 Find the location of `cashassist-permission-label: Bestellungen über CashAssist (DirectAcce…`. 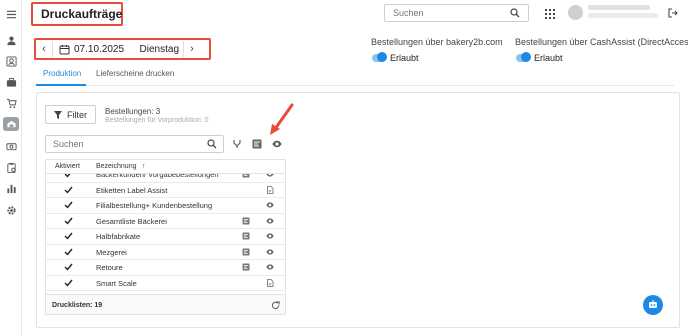

cashassist-permission-label: Bestellungen über CashAssist (DirectAcce… is located at coordinates (601, 42).